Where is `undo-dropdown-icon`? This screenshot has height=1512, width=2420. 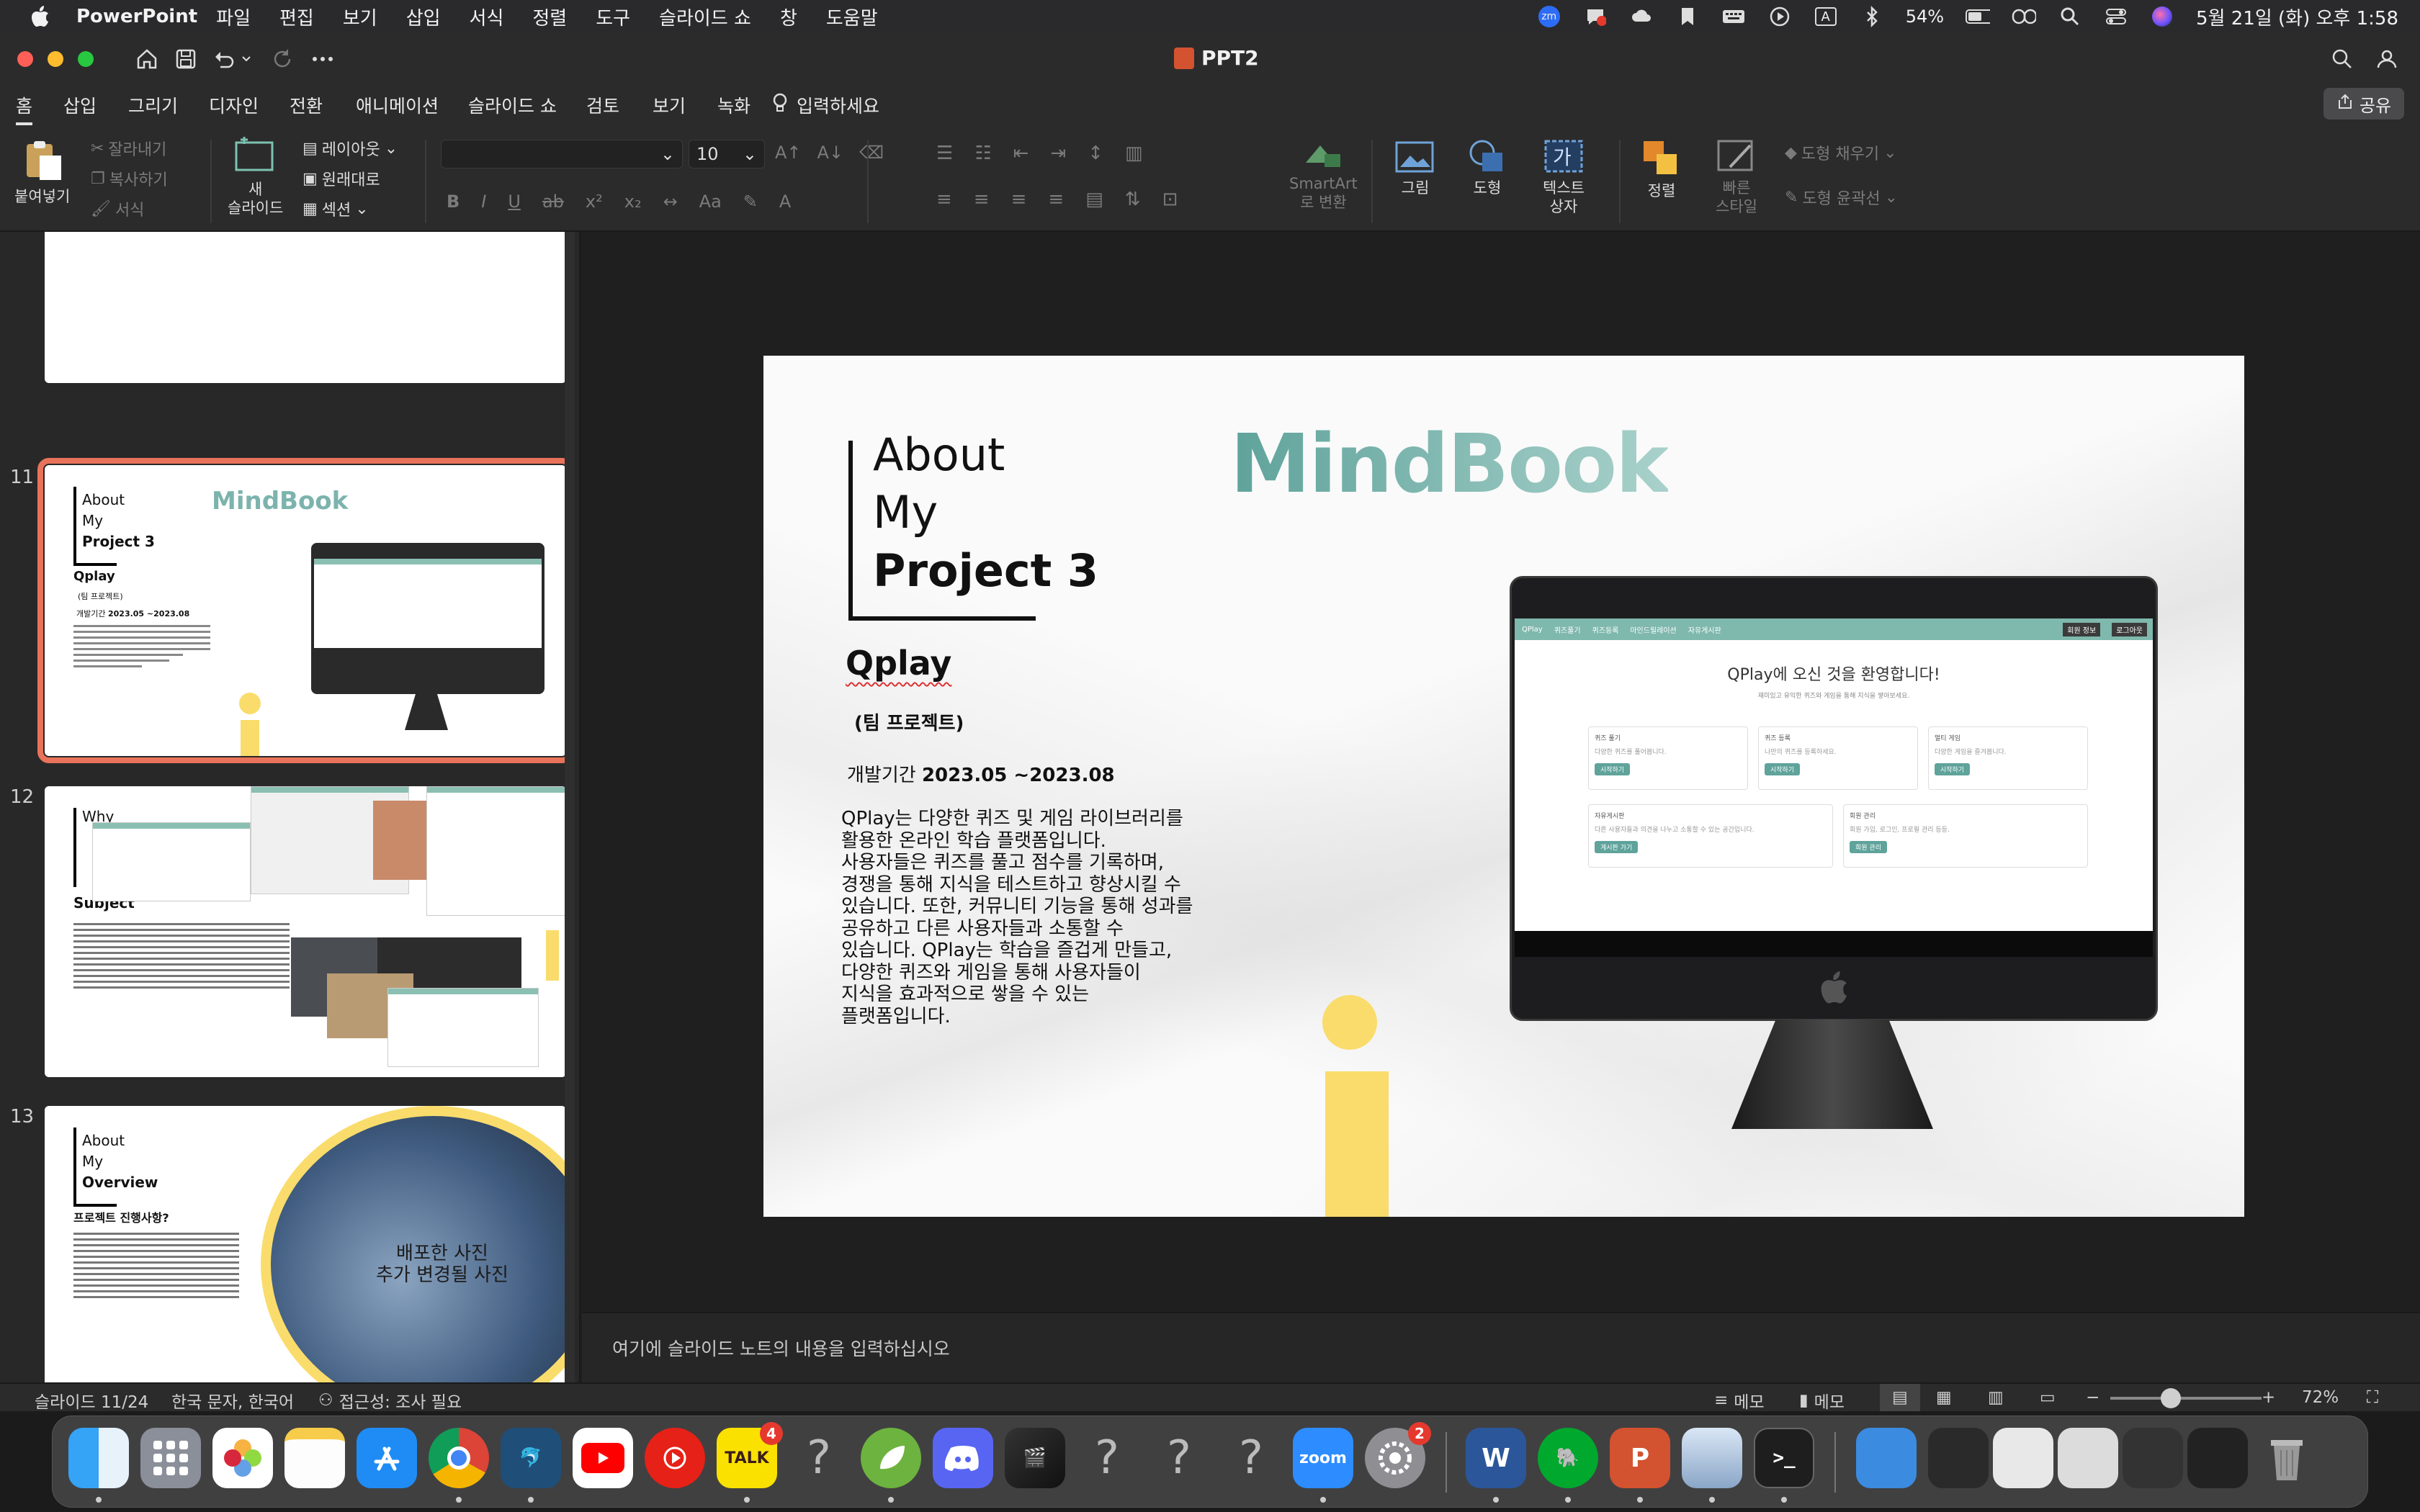 undo-dropdown-icon is located at coordinates (246, 59).